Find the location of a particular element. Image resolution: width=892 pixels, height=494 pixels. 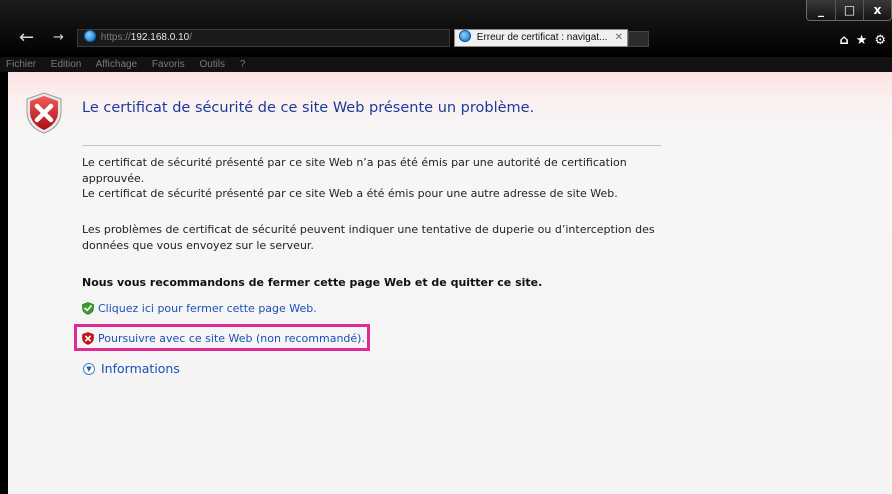

menu-outils: Outils is located at coordinates (212, 64).